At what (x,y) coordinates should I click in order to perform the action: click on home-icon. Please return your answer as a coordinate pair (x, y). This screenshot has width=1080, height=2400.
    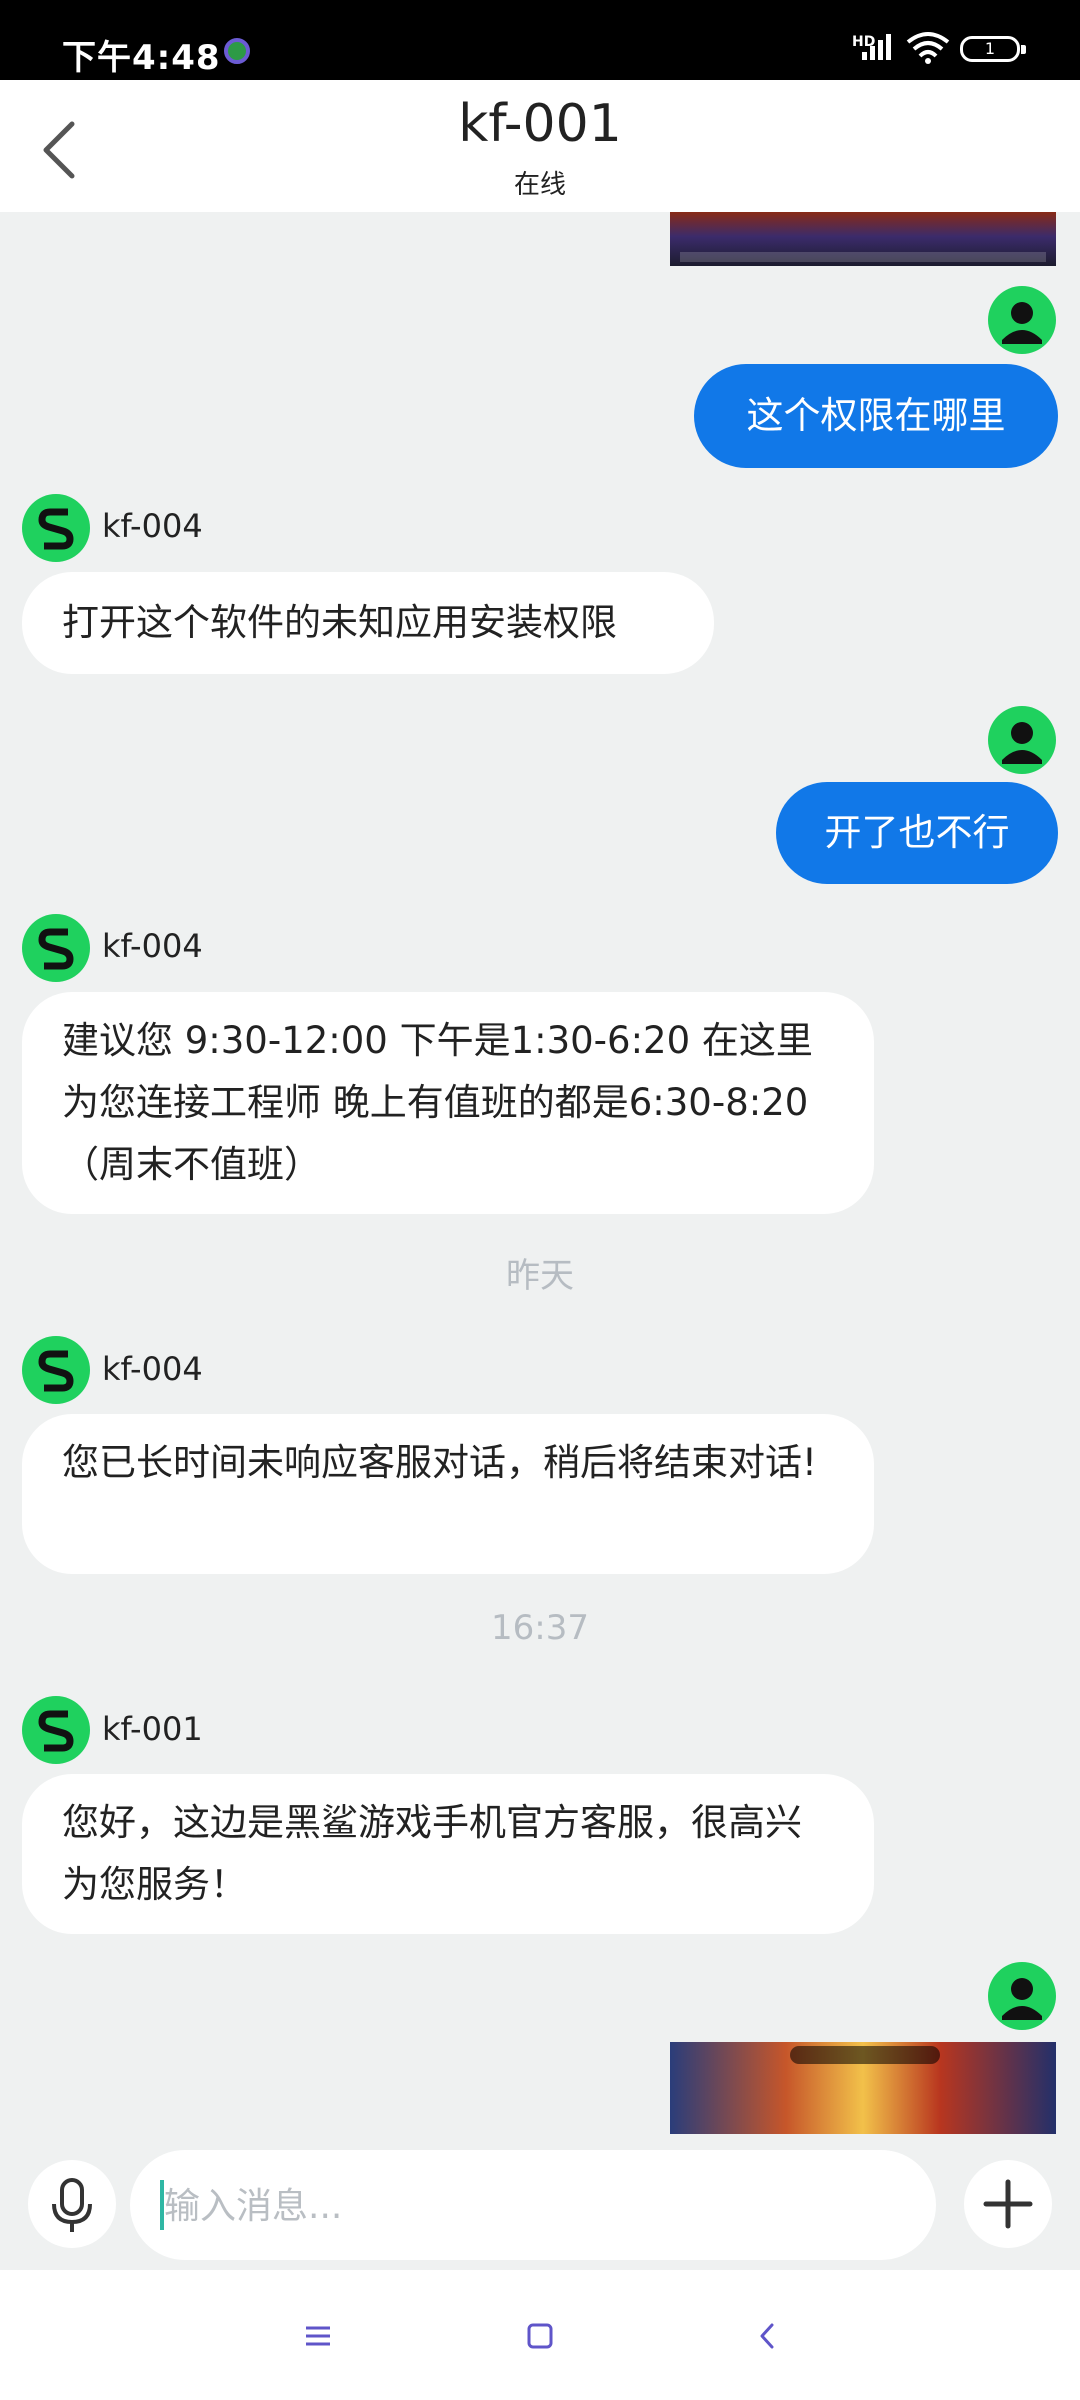
    Looking at the image, I should click on (540, 2336).